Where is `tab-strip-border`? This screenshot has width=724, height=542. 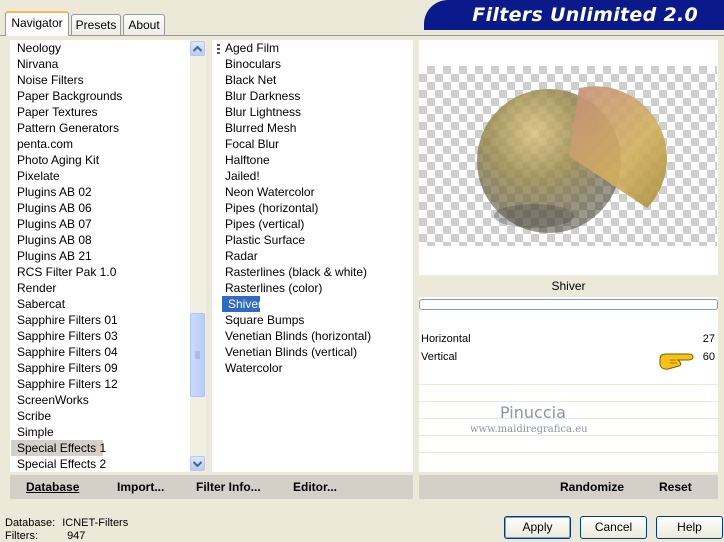
tab-strip-border is located at coordinates (362, 35).